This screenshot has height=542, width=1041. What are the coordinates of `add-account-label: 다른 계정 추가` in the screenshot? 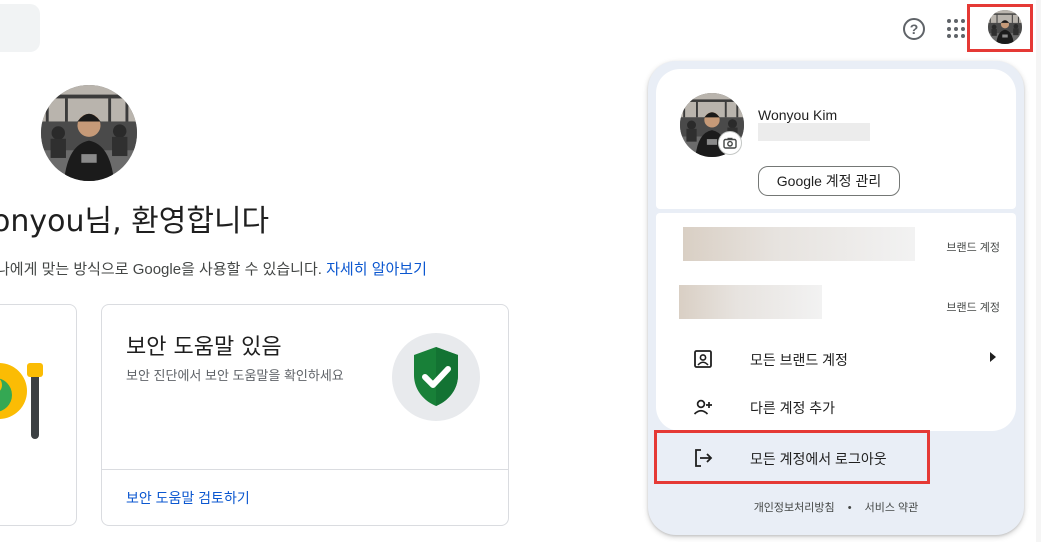 It's located at (793, 408).